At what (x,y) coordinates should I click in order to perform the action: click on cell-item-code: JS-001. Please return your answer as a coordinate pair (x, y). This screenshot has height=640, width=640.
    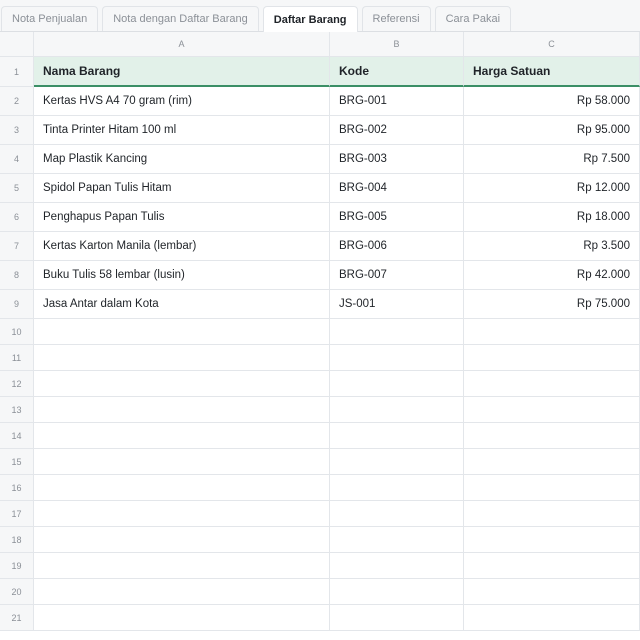
    Looking at the image, I should click on (397, 304).